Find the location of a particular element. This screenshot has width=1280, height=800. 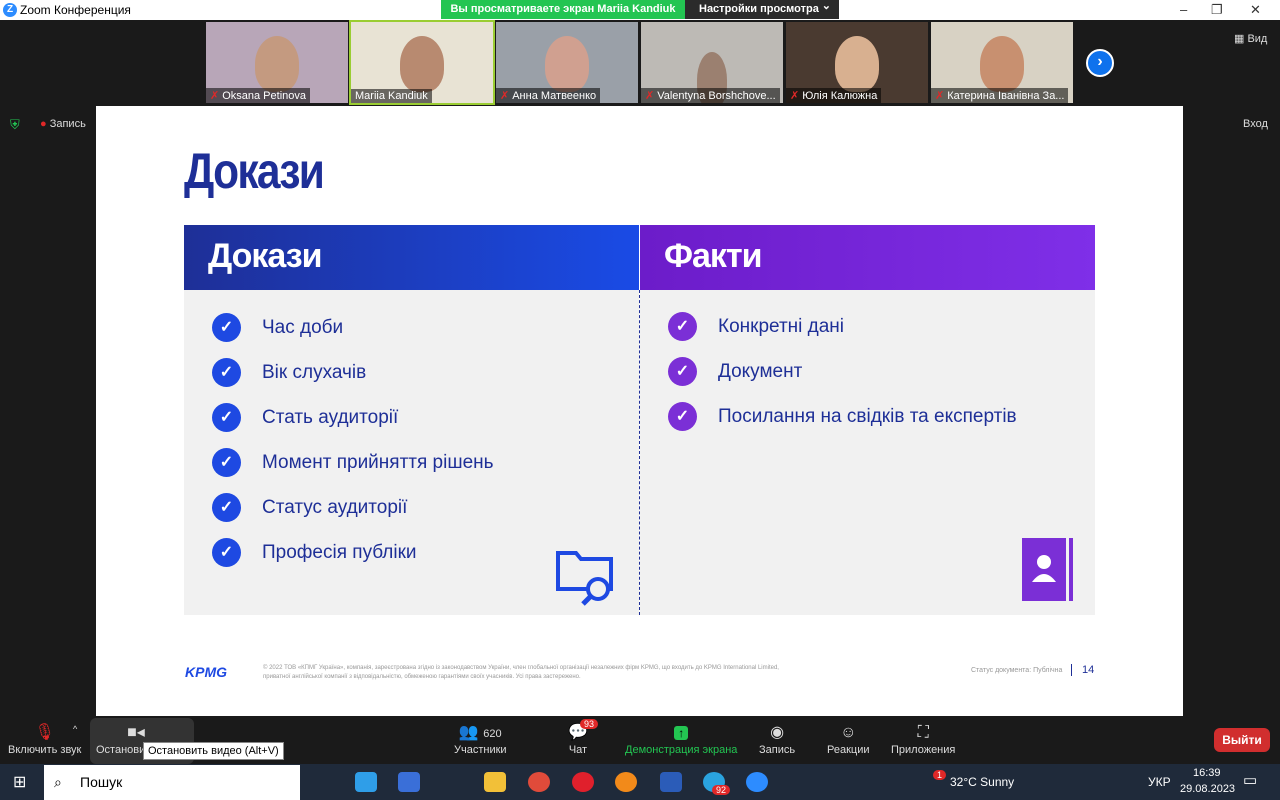

item-label: Момент прийняття рішень is located at coordinates (378, 462).